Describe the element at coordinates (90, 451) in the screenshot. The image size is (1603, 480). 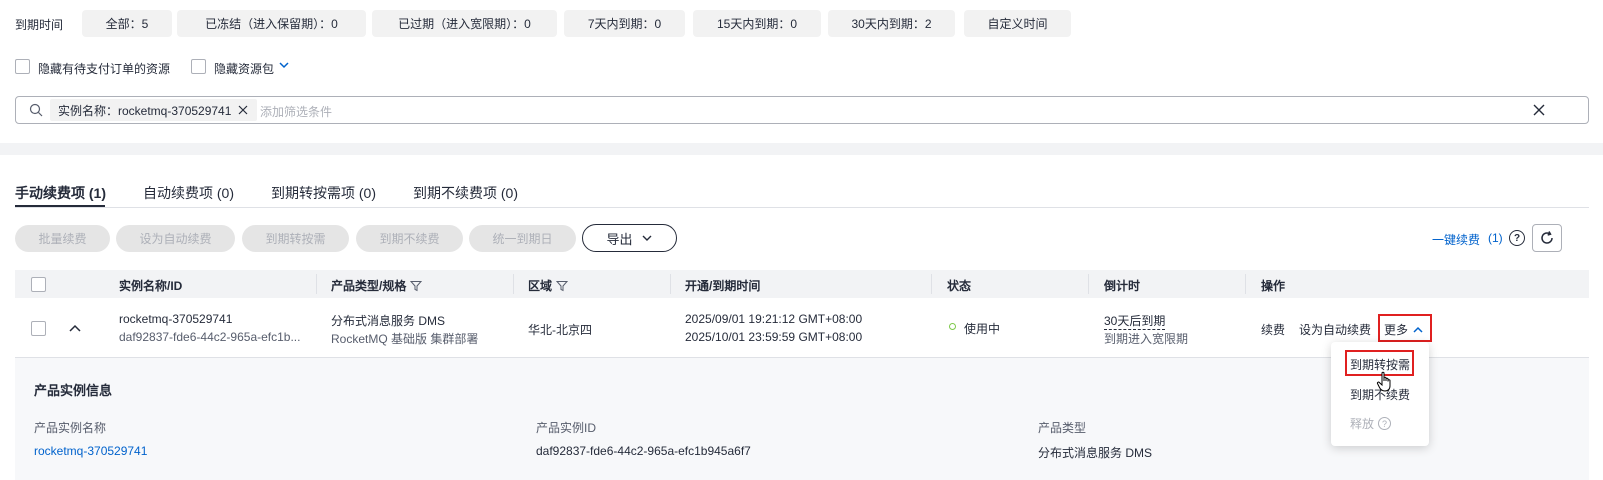
I see `detail-value-name: rocketmq-370529741` at that location.